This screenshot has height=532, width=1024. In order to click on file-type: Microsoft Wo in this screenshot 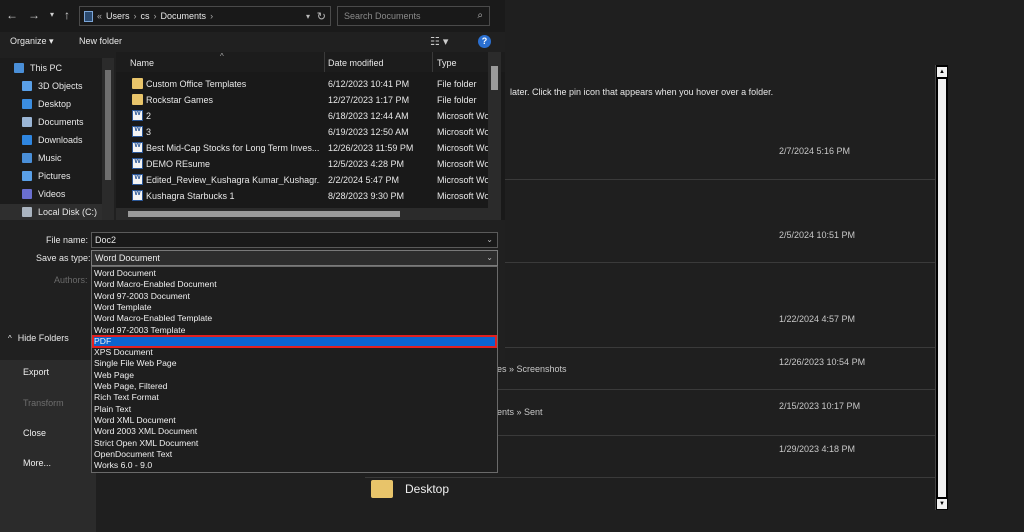, I will do `click(462, 116)`.